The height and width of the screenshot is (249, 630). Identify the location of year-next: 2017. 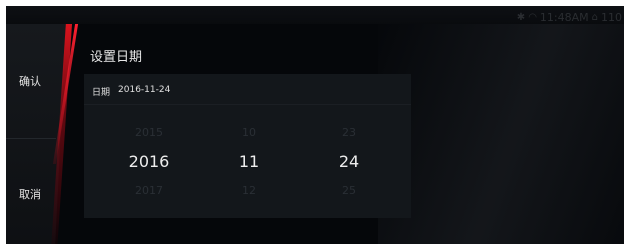
(149, 190).